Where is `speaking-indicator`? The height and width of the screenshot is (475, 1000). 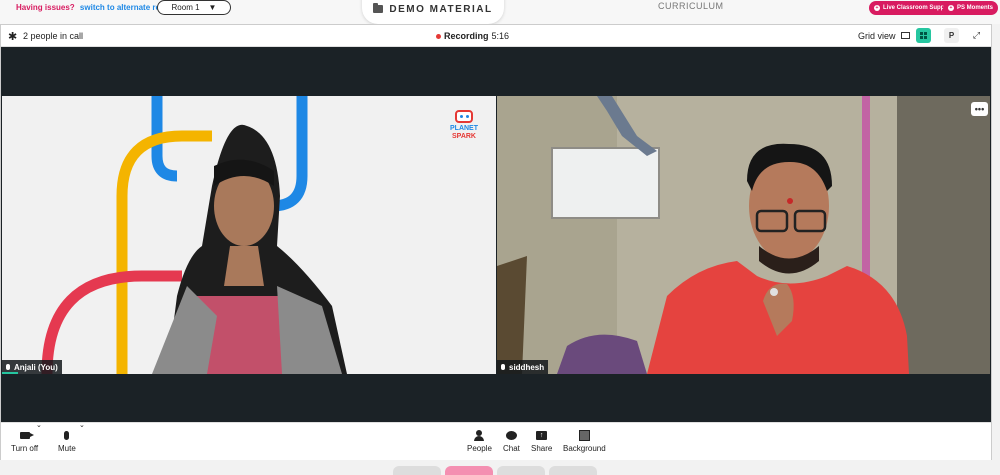
speaking-indicator is located at coordinates (10, 373).